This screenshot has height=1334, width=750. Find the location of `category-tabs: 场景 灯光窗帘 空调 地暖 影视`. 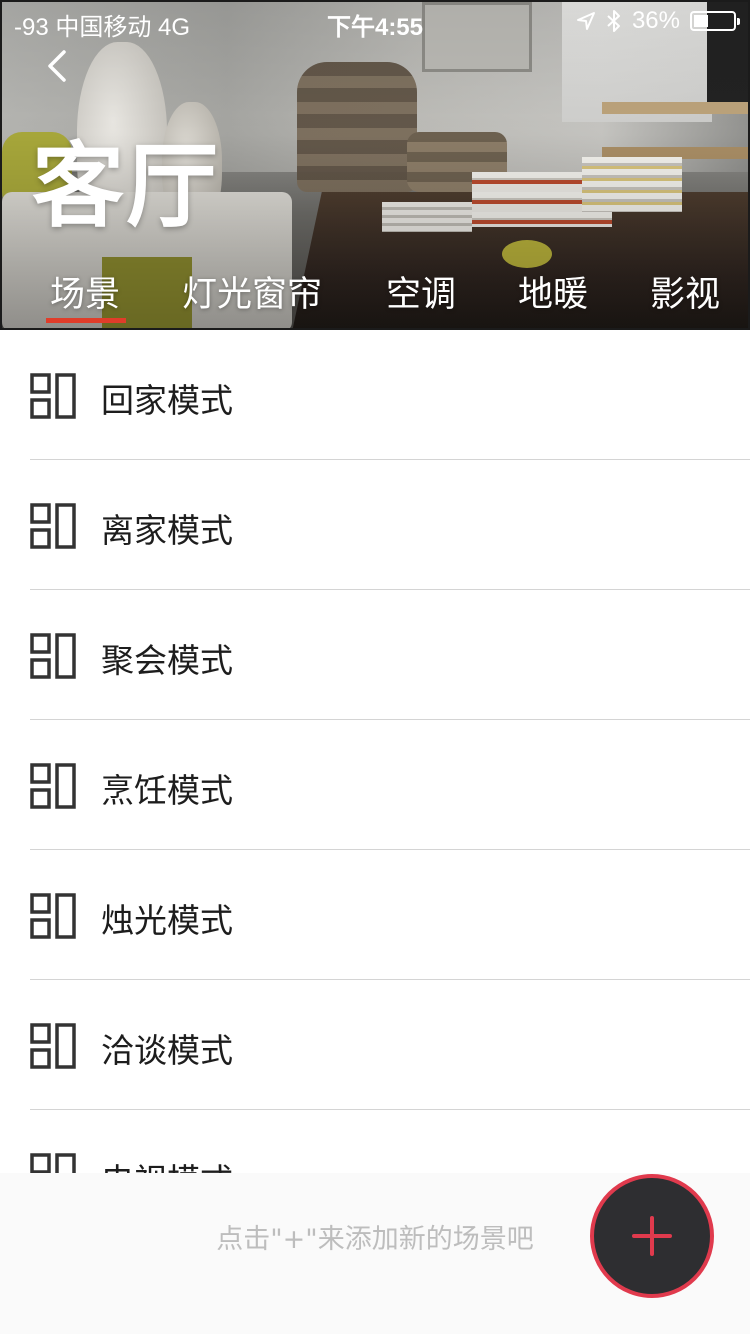

category-tabs: 场景 灯光窗帘 空调 地暖 影视 is located at coordinates (375, 296).